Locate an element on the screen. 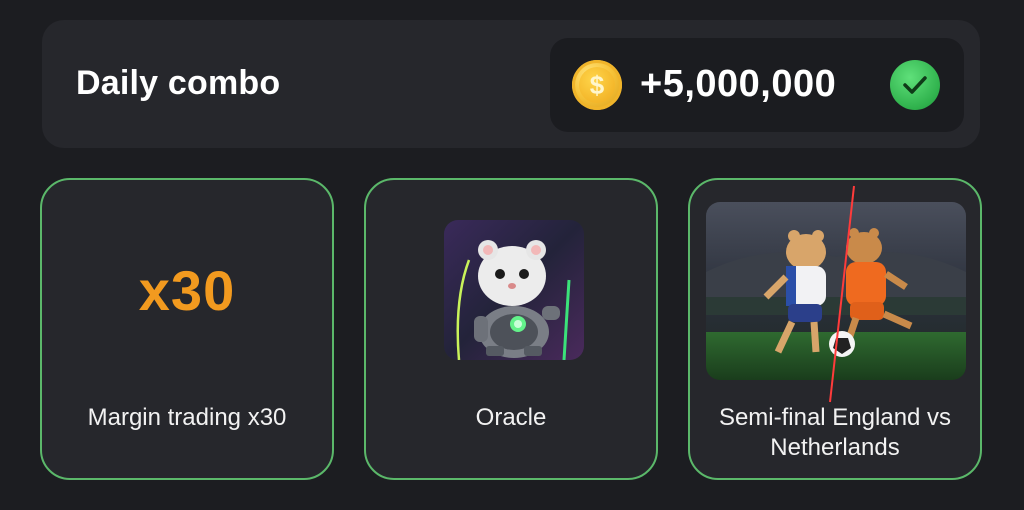  strike-line is located at coordinates (842, 294).